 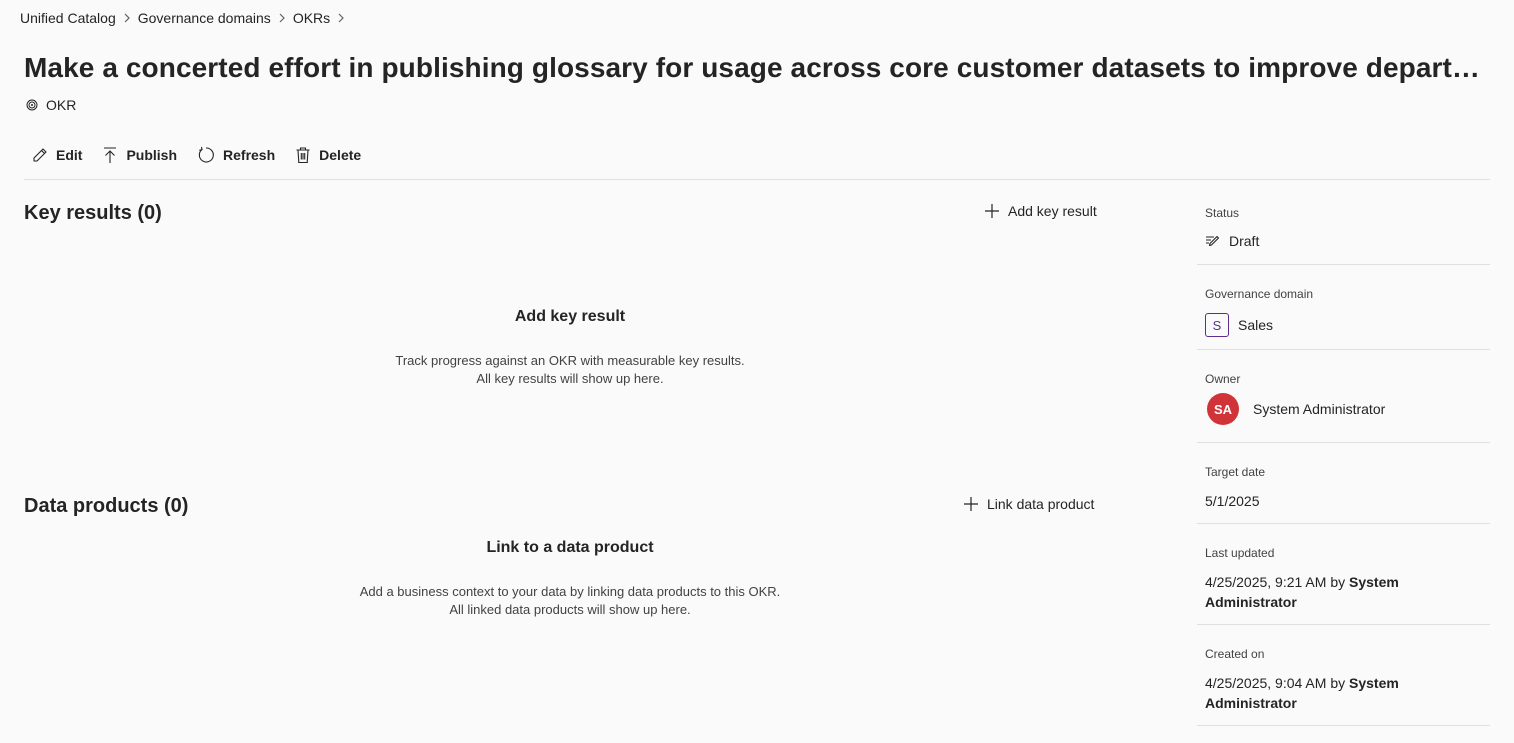 What do you see at coordinates (1222, 213) in the screenshot?
I see `status-label: Status` at bounding box center [1222, 213].